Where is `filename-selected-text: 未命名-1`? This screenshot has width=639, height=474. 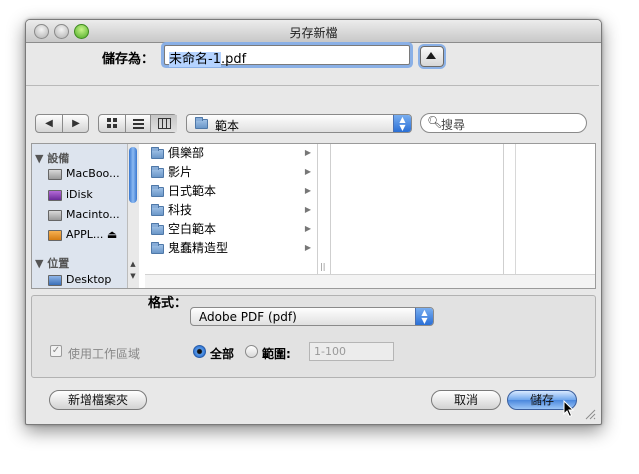 filename-selected-text: 未命名-1 is located at coordinates (195, 59).